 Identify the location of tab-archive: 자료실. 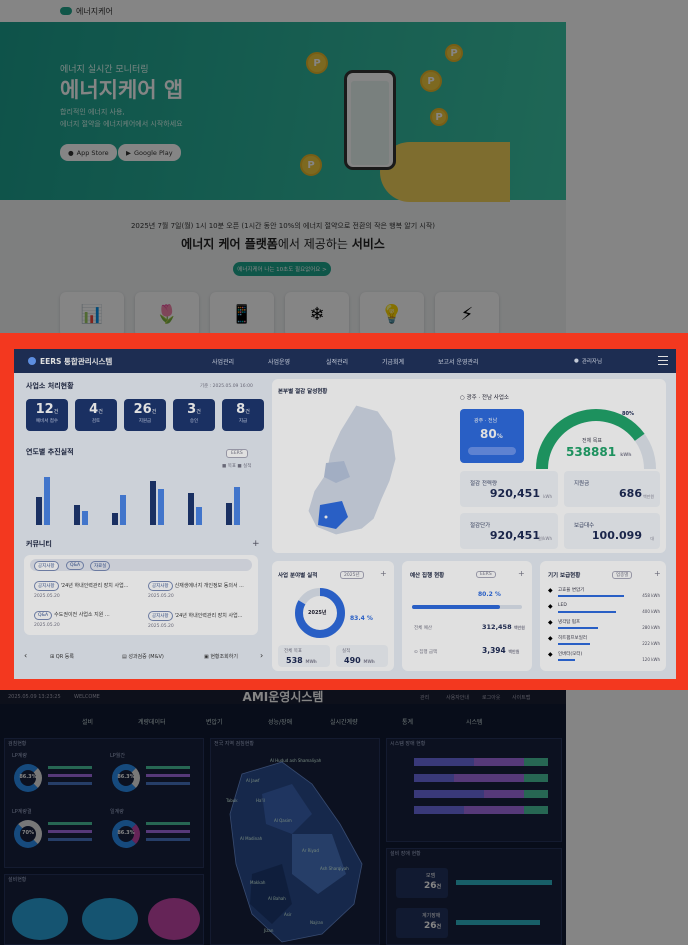
(100, 566).